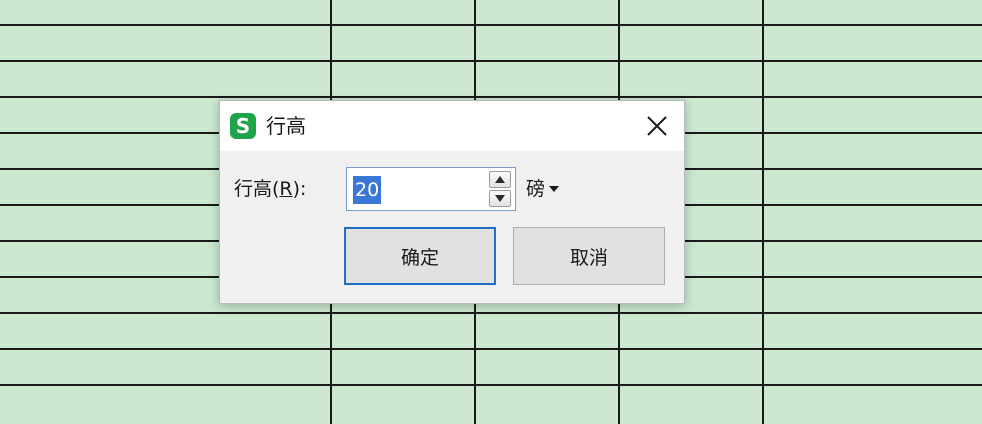  I want to click on spin-up-icon, so click(500, 179).